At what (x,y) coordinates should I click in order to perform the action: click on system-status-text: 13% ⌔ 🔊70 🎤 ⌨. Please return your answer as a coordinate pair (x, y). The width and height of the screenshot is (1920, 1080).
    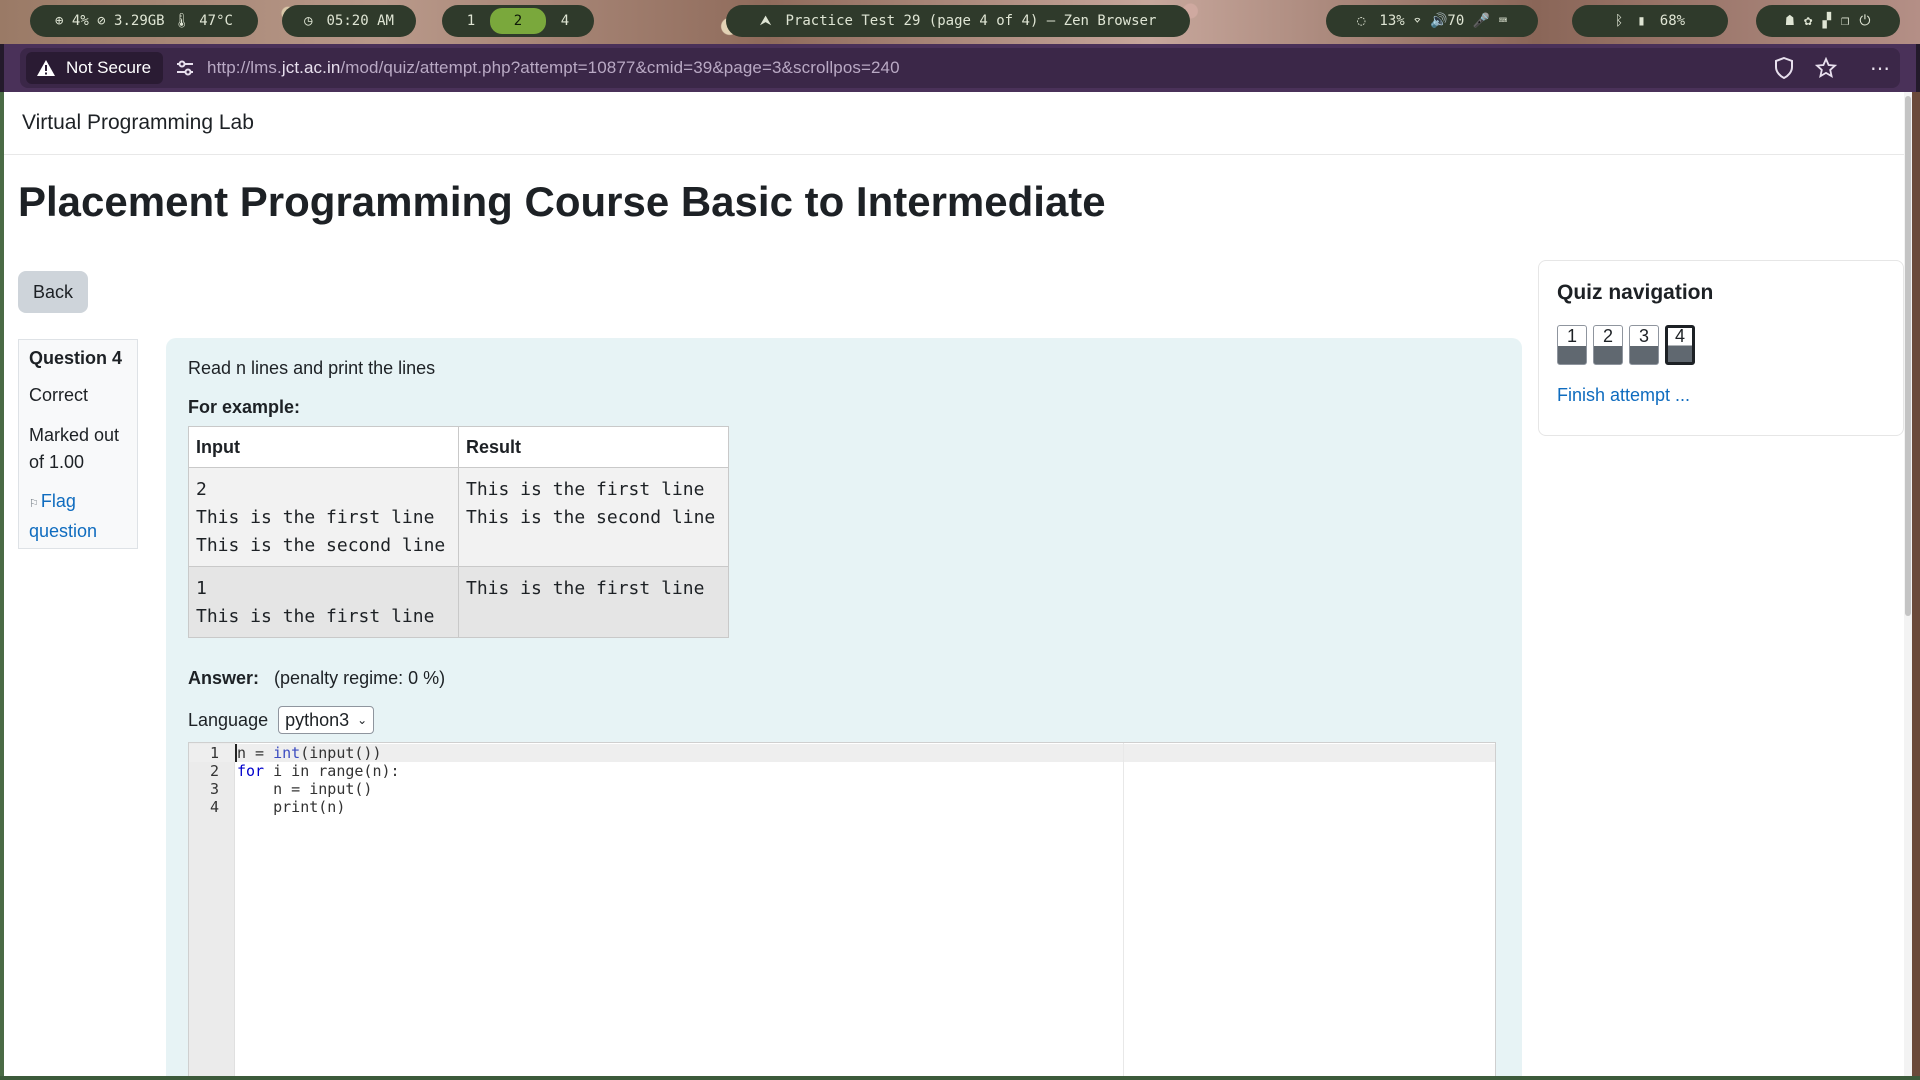
    Looking at the image, I should click on (1443, 21).